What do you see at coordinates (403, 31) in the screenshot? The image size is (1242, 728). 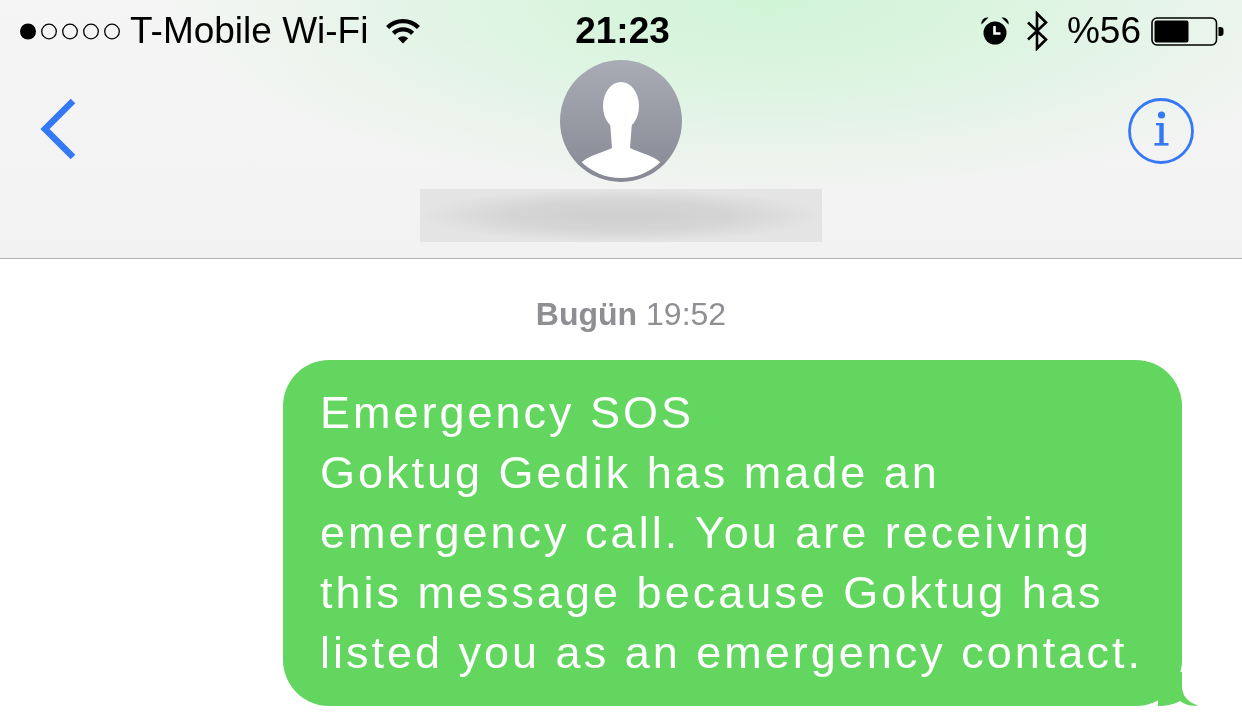 I see `wifi-icon` at bounding box center [403, 31].